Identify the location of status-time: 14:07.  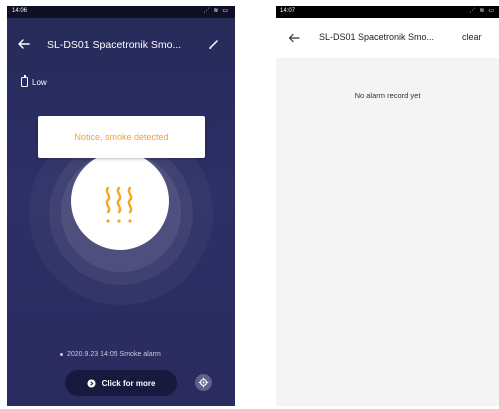
(288, 11).